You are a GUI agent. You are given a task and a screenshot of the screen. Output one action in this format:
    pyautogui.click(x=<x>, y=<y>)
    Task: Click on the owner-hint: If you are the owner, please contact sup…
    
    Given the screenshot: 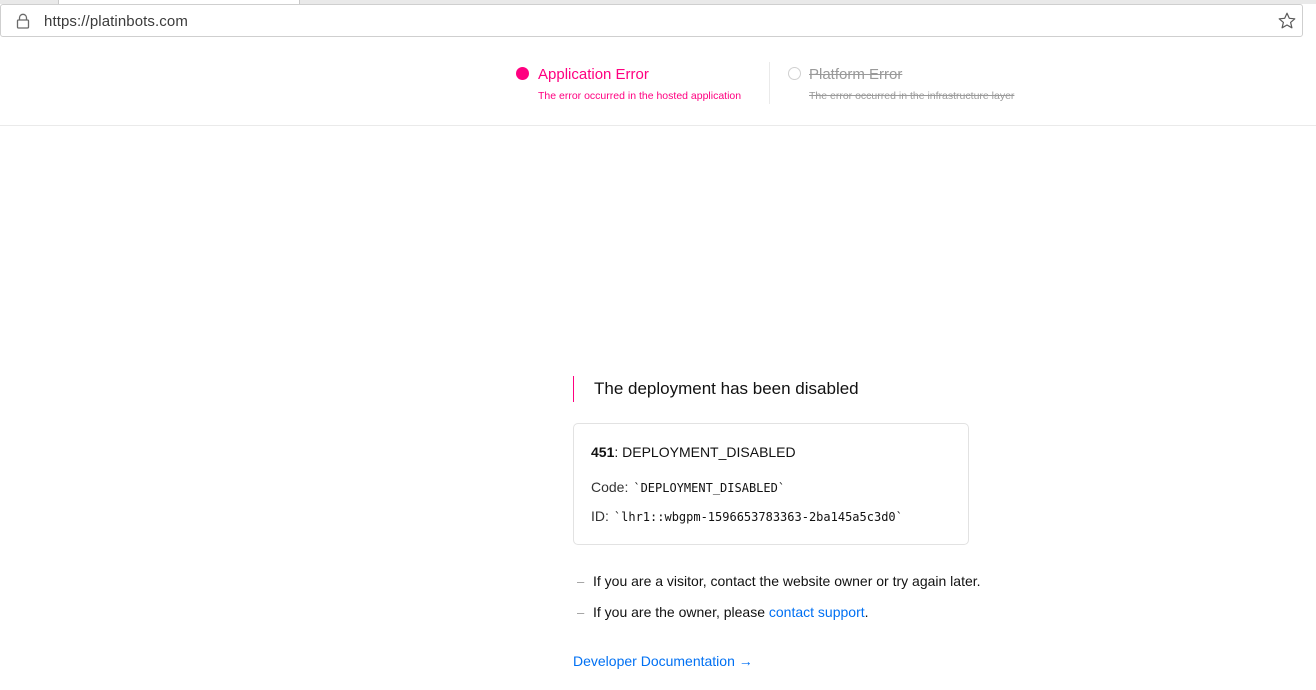 What is the action you would take?
    pyautogui.click(x=731, y=612)
    